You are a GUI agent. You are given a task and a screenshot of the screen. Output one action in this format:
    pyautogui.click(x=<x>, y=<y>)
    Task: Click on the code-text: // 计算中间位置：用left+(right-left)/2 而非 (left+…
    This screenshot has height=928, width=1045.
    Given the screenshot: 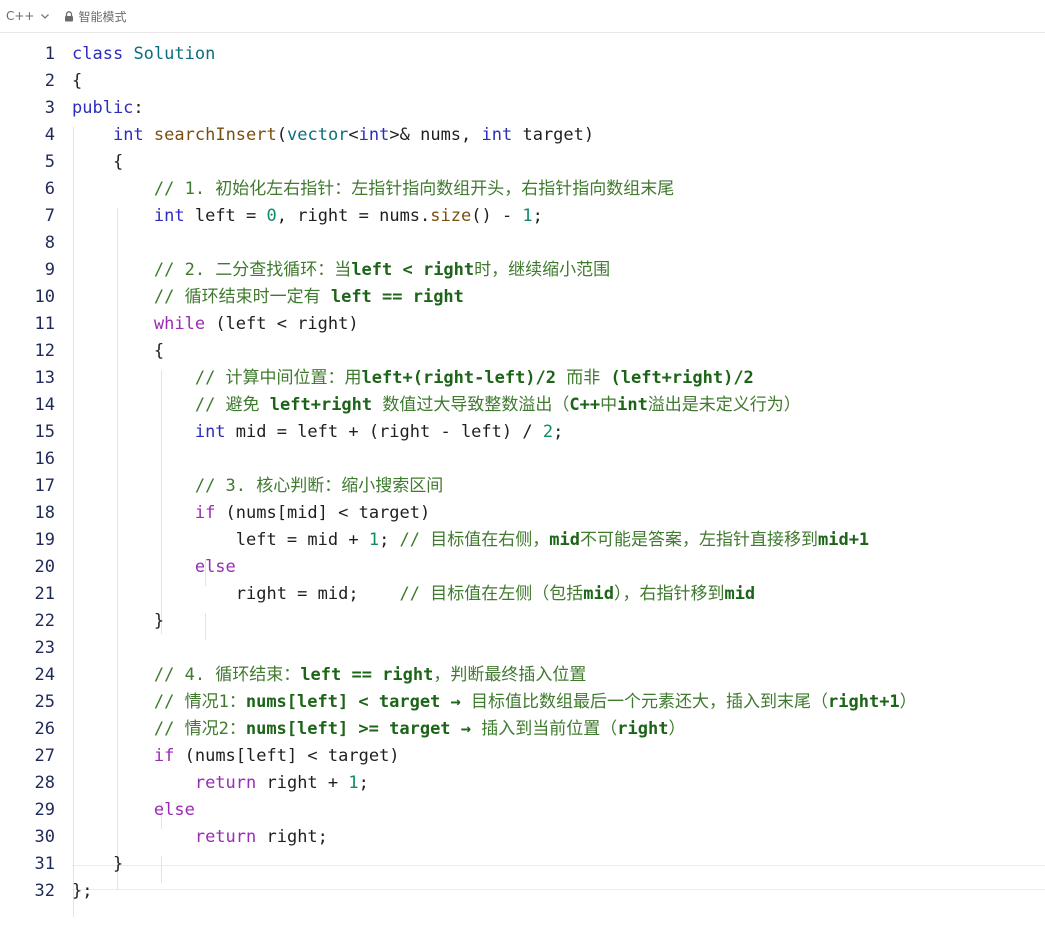 What is the action you would take?
    pyautogui.click(x=413, y=378)
    